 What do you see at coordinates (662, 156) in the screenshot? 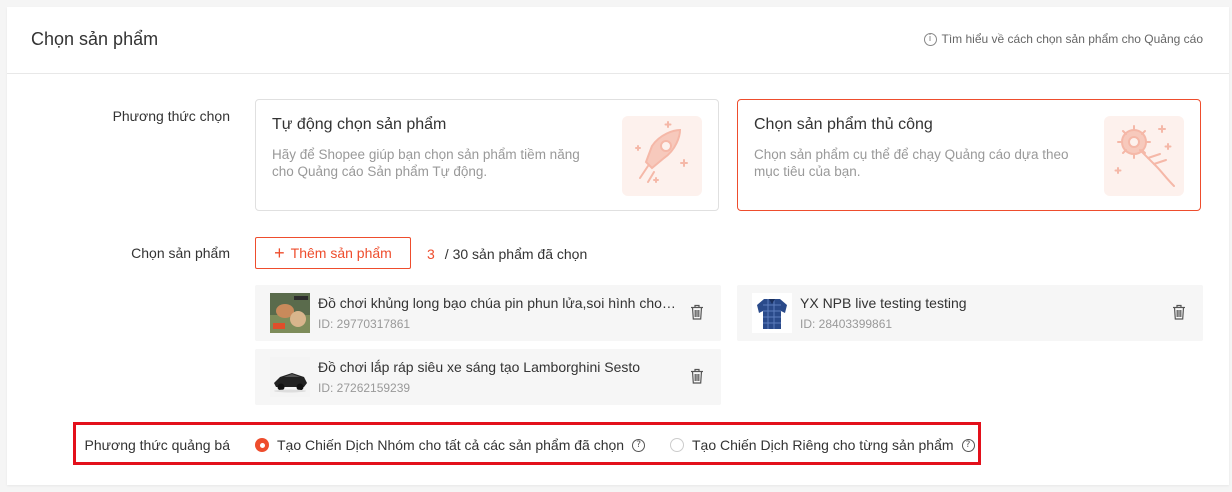
I see `rocket-icon` at bounding box center [662, 156].